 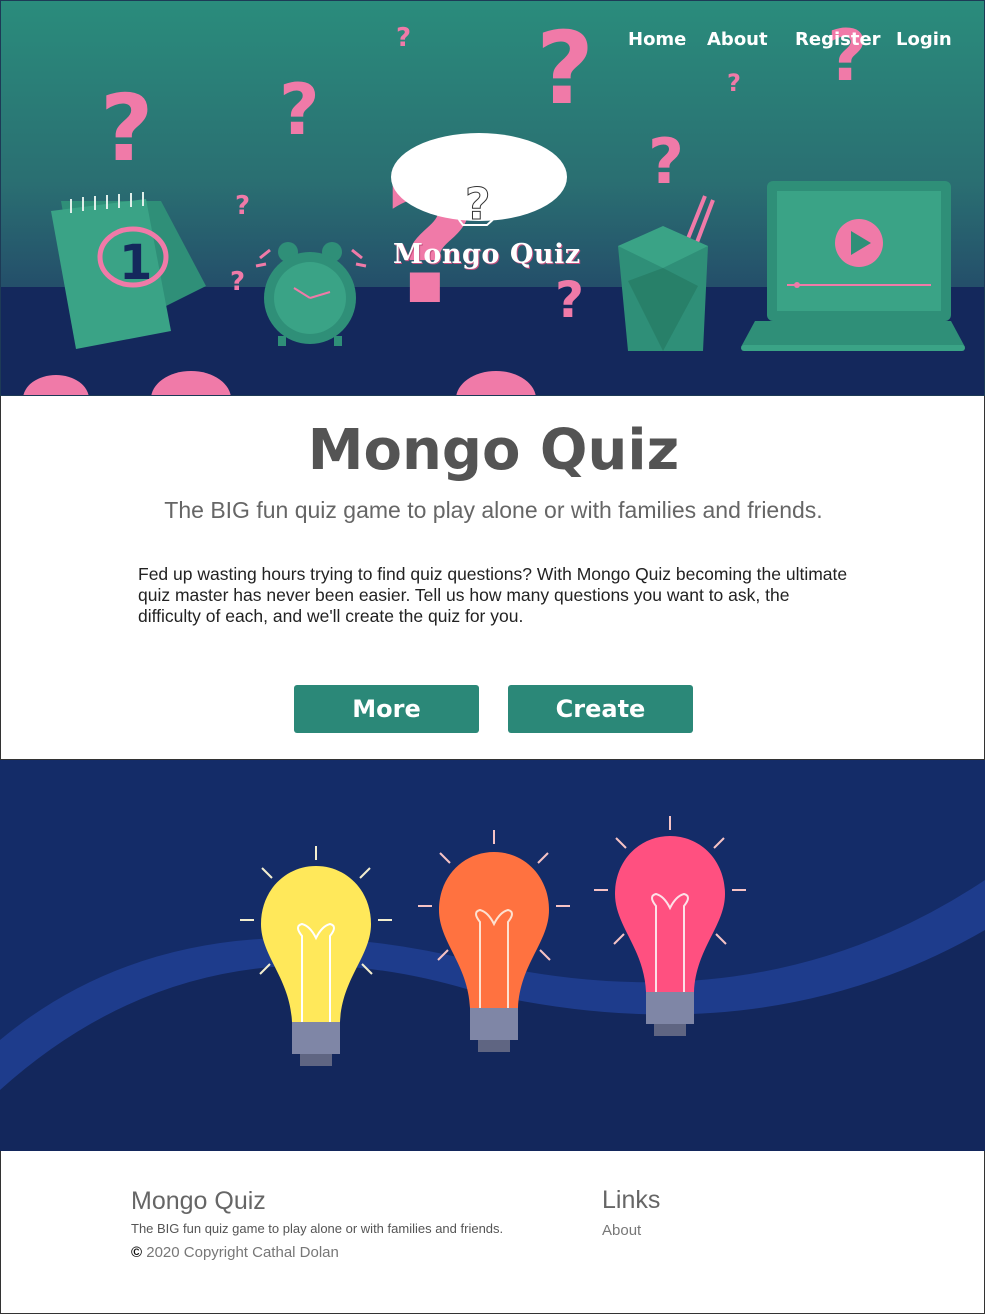 What do you see at coordinates (600, 709) in the screenshot?
I see `create-button: Create` at bounding box center [600, 709].